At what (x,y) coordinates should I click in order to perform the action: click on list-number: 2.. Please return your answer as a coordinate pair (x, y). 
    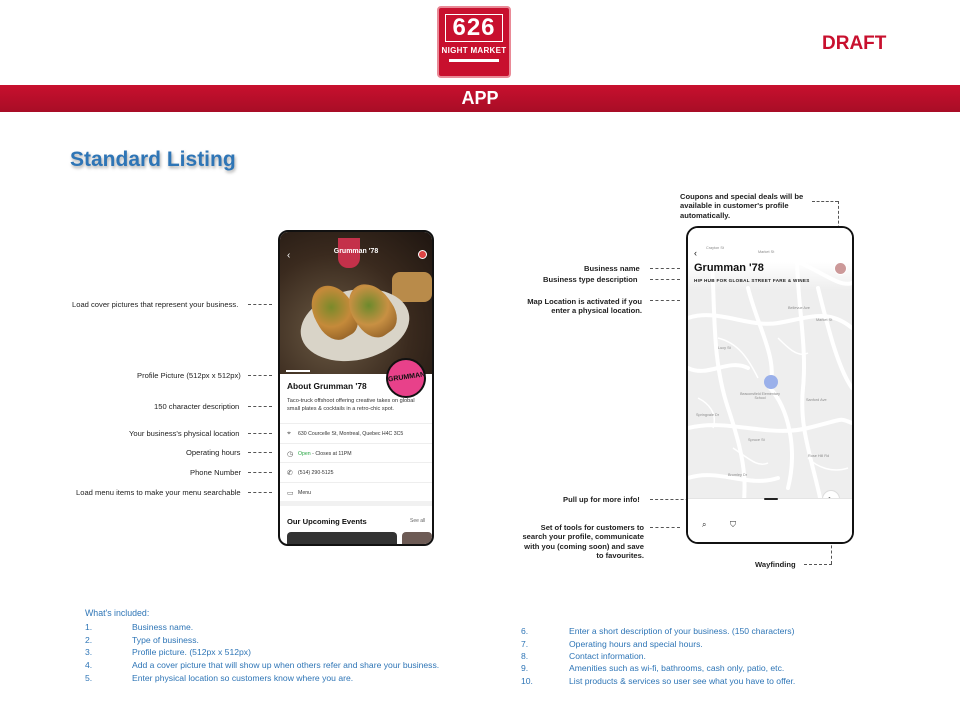
    Looking at the image, I should click on (89, 640).